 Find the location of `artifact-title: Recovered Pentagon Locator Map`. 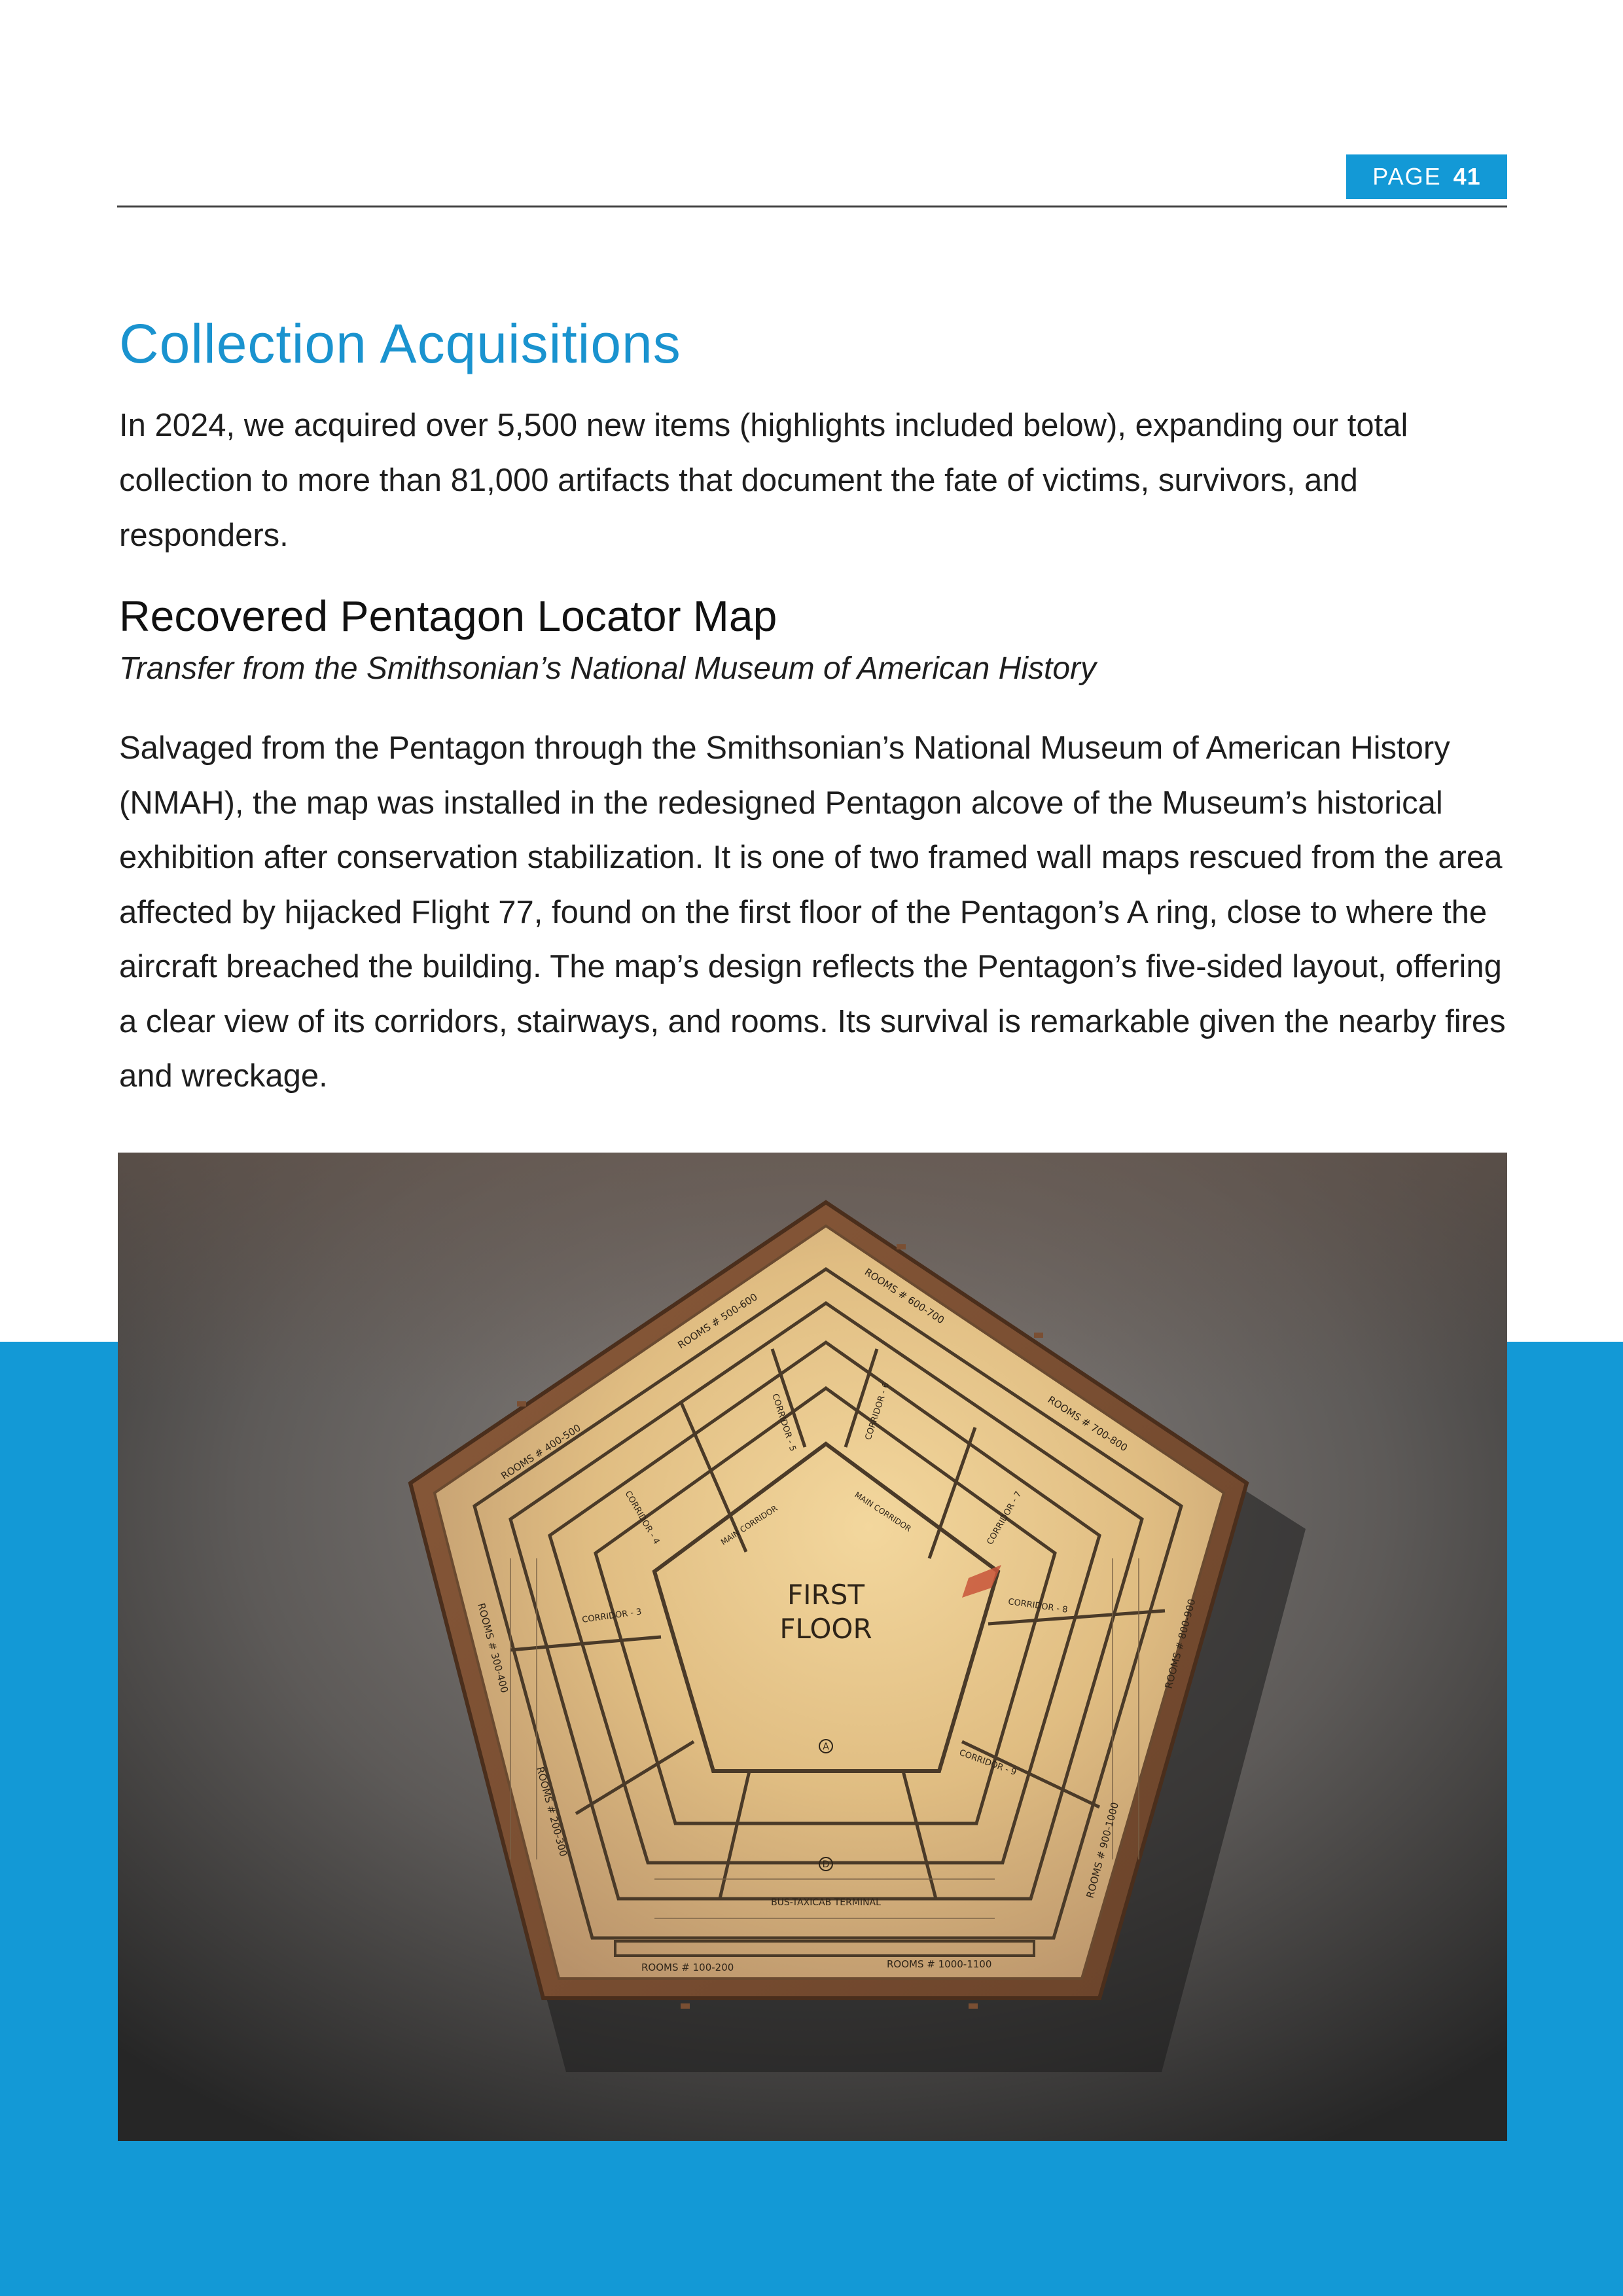

artifact-title: Recovered Pentagon Locator Map is located at coordinates (448, 616).